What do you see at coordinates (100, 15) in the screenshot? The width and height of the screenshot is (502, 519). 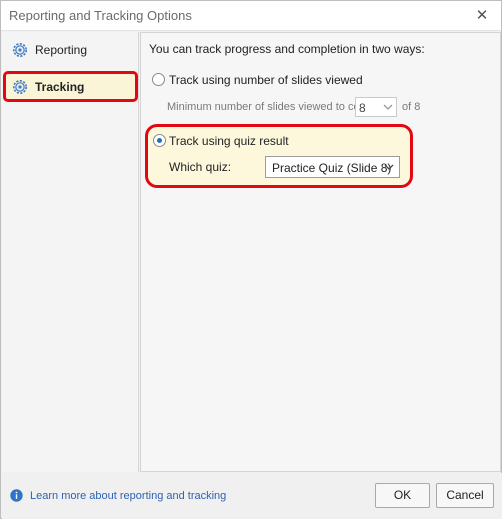 I see `dialog-title: Reporting and Tracking Options` at bounding box center [100, 15].